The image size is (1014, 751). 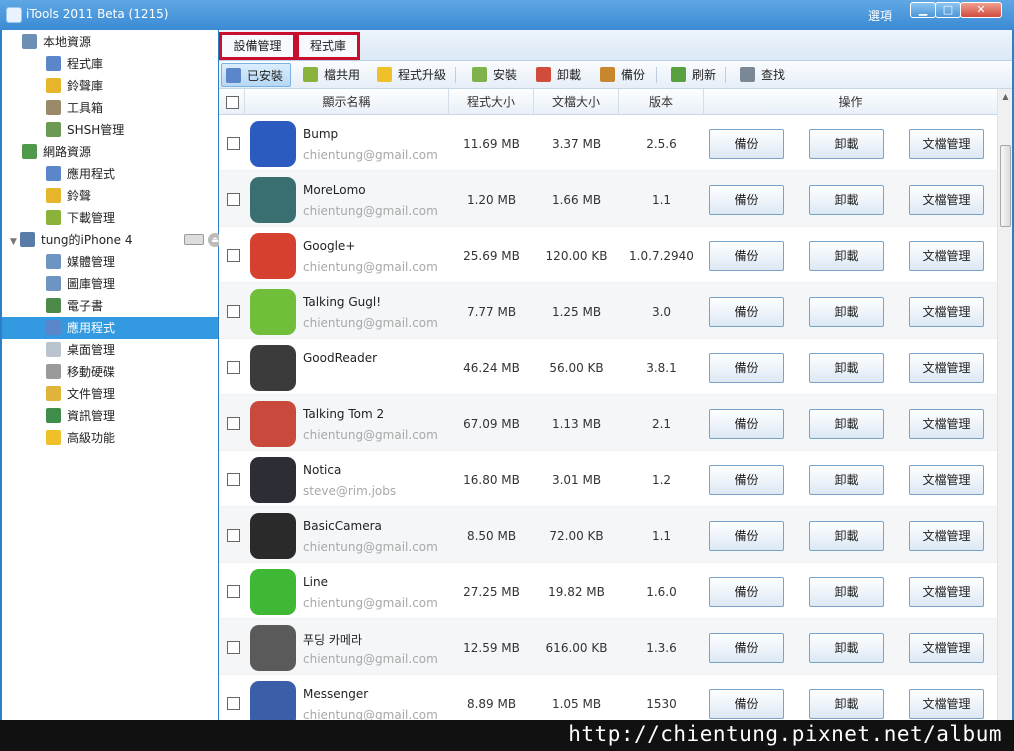 I want to click on doc-size: 1.66 MB, so click(x=576, y=200).